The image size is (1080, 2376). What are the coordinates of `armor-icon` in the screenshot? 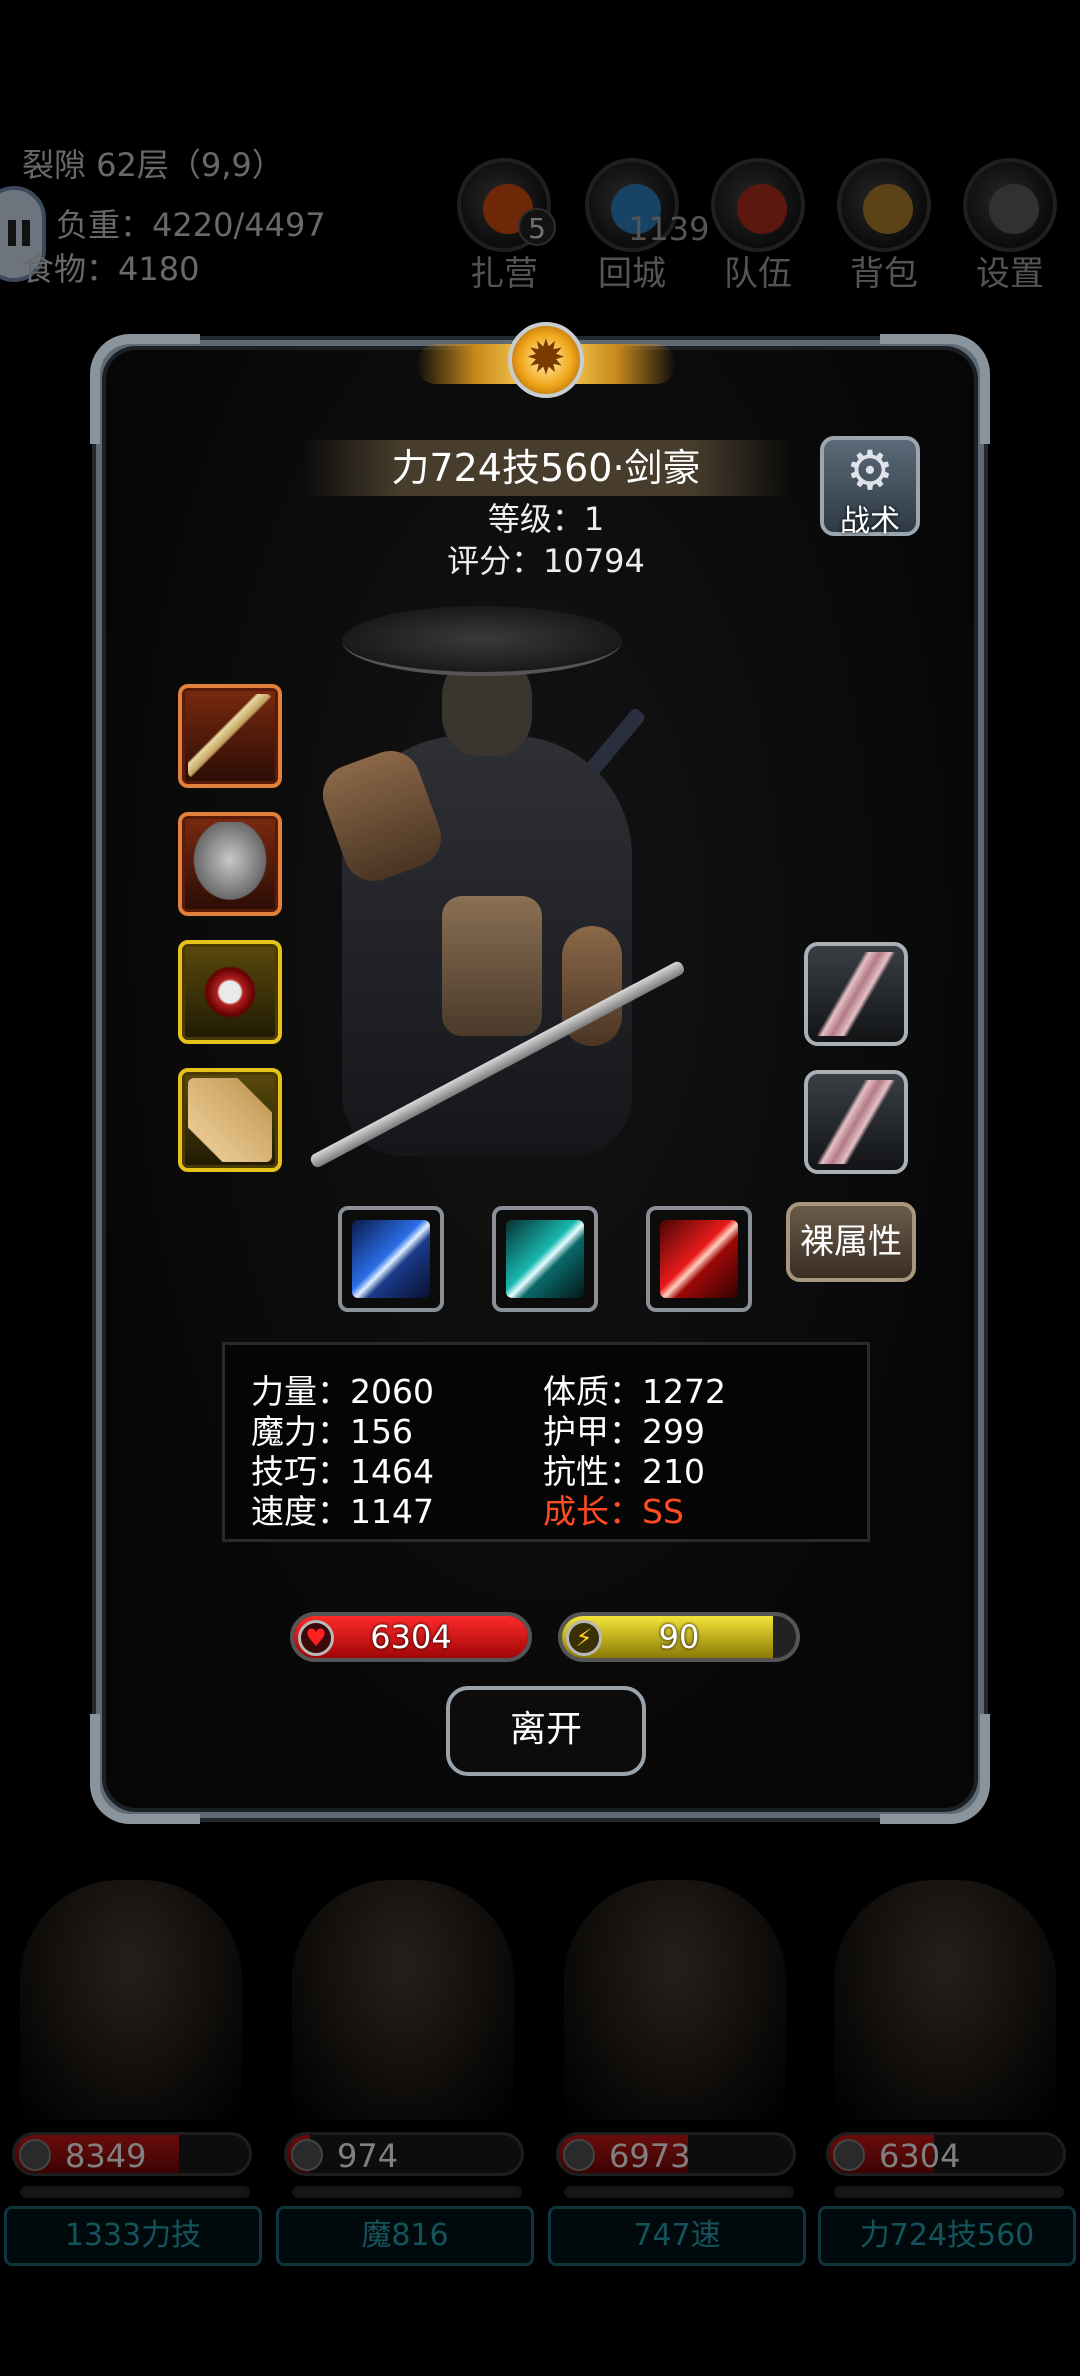 It's located at (230, 864).